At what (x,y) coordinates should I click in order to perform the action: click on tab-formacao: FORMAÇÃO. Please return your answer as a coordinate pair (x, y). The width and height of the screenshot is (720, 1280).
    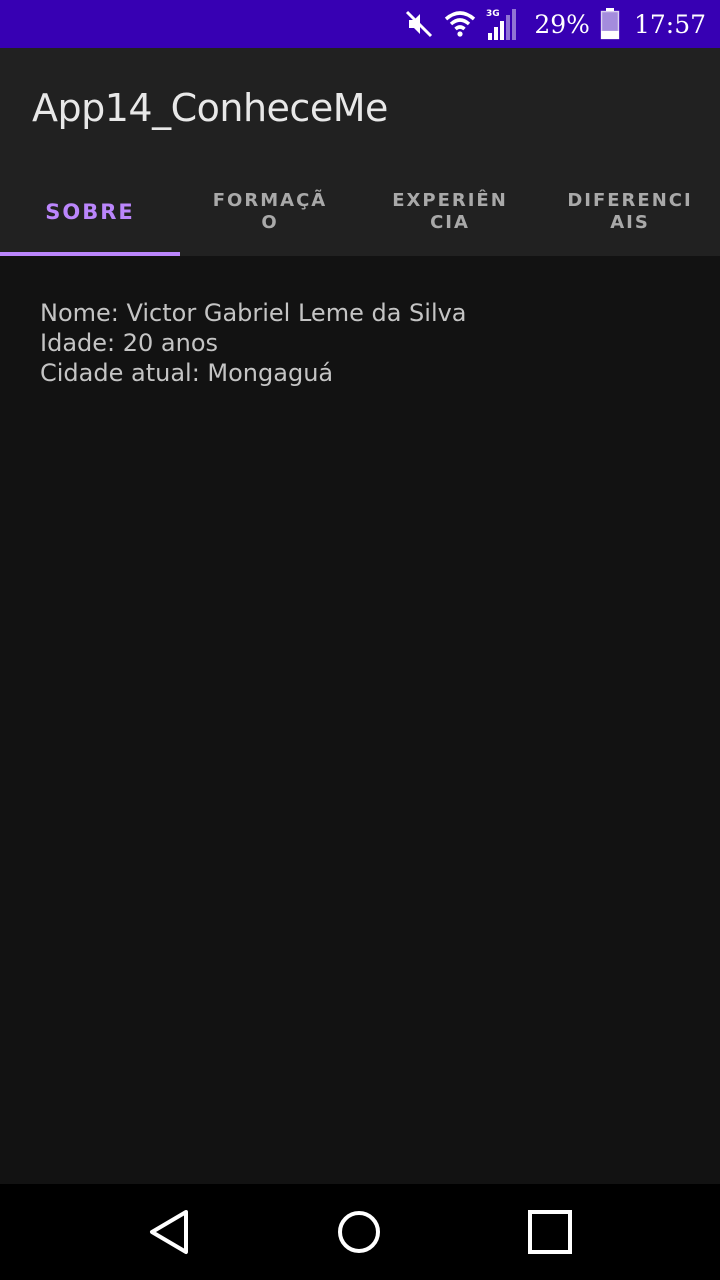
    Looking at the image, I should click on (270, 212).